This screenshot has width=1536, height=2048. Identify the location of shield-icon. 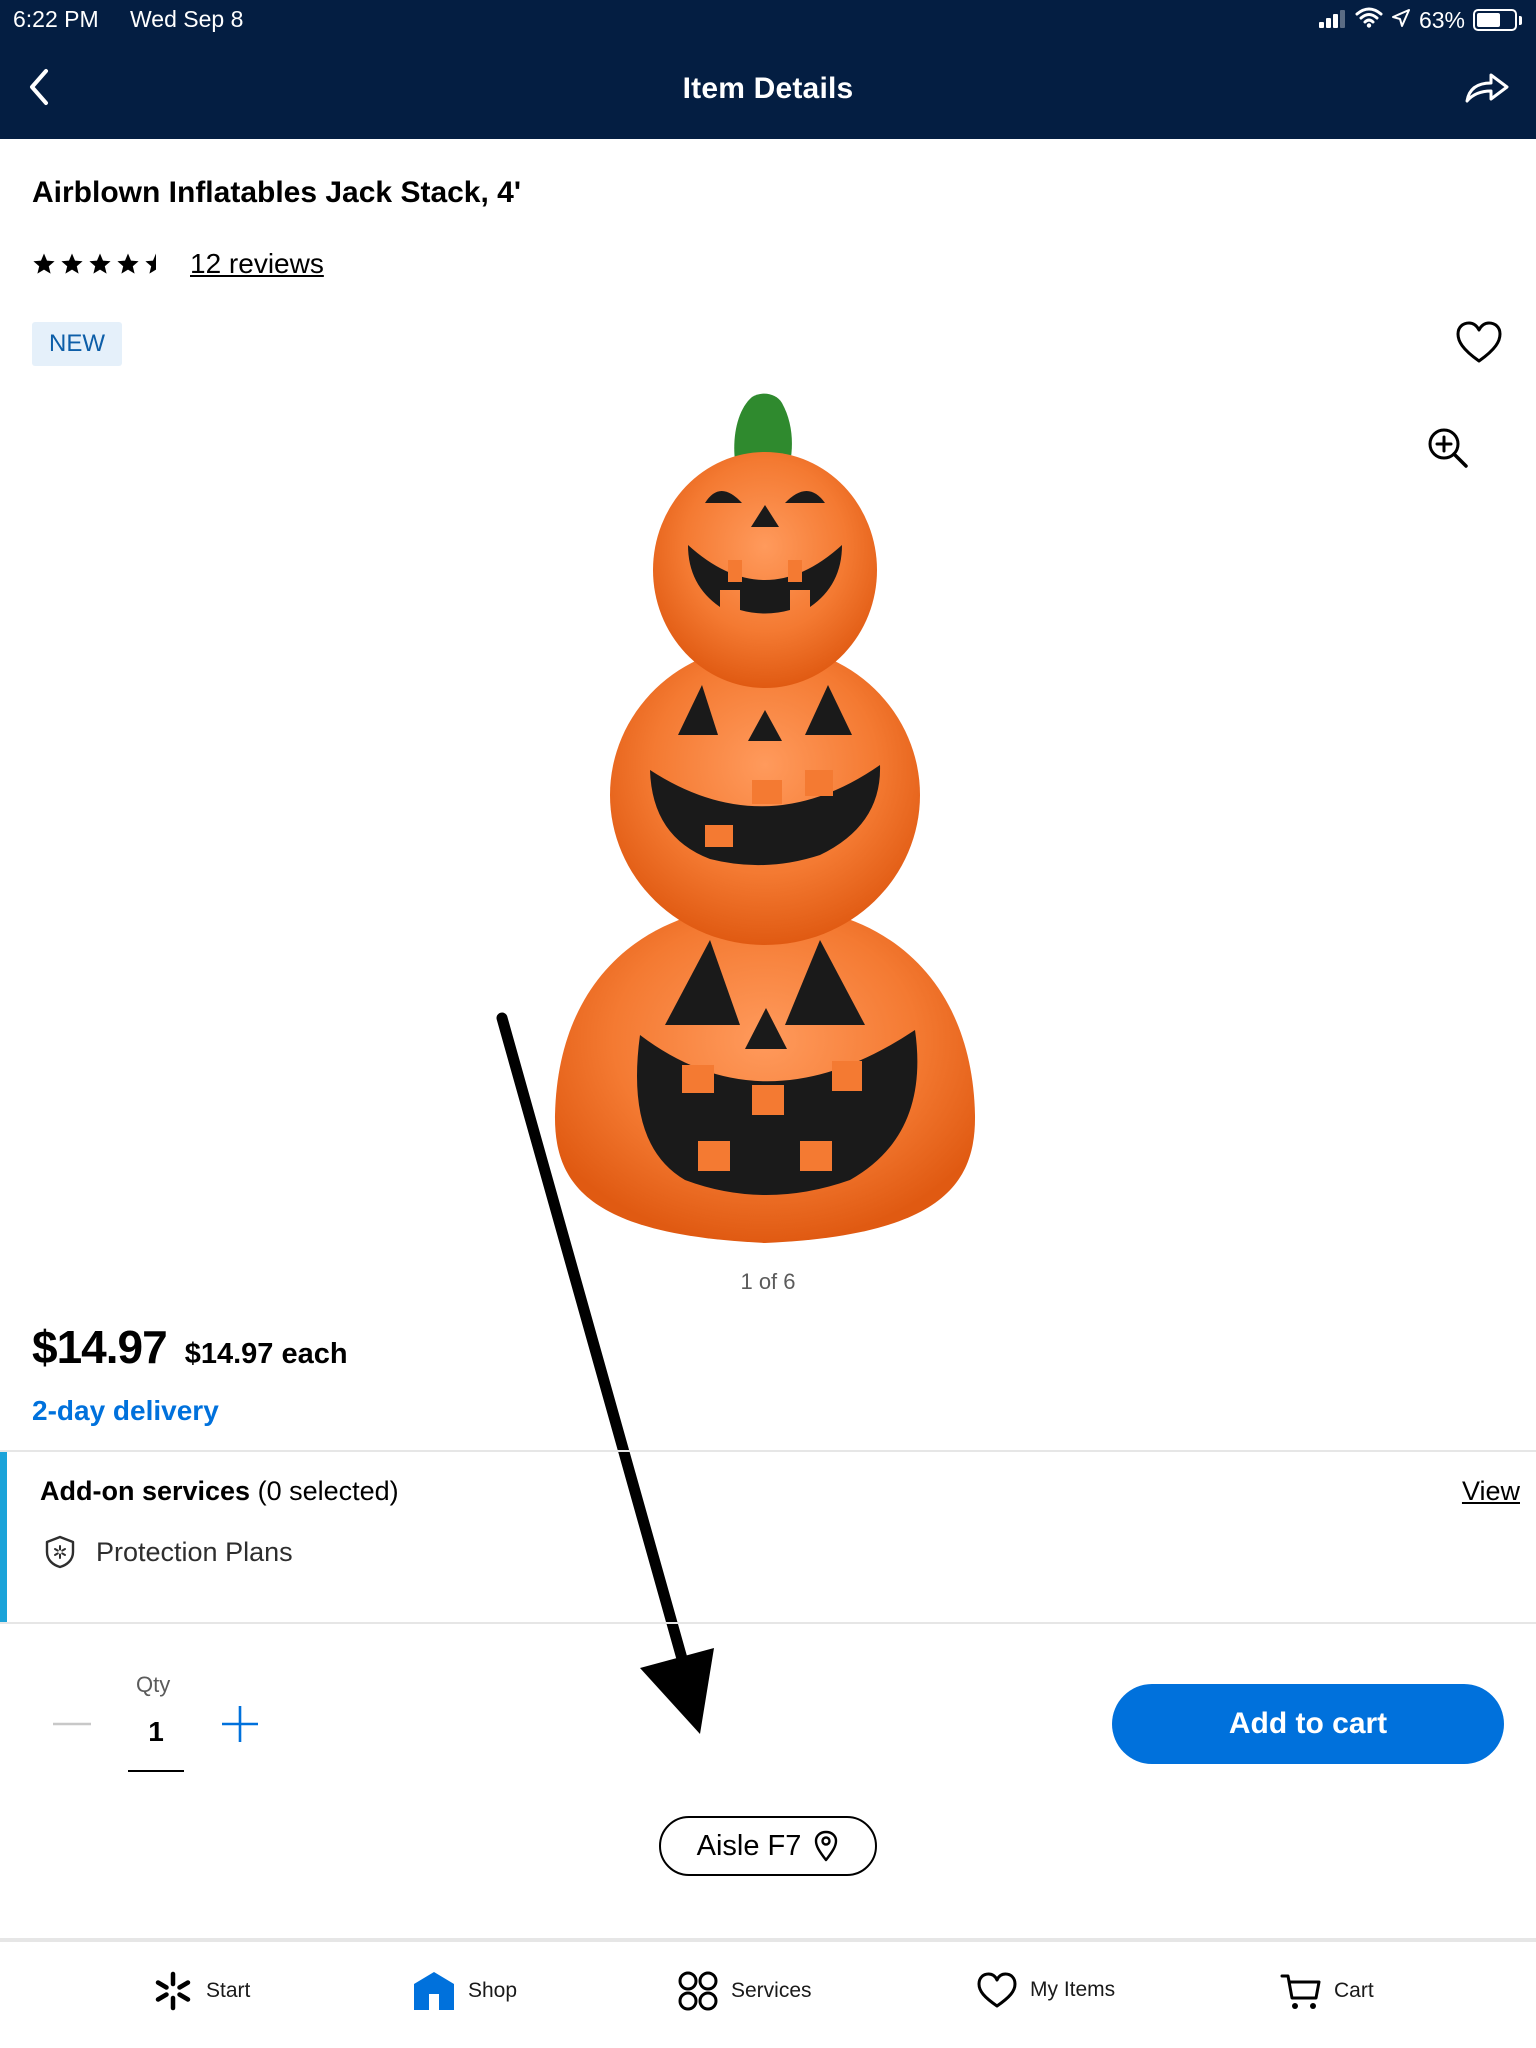
(60, 1552).